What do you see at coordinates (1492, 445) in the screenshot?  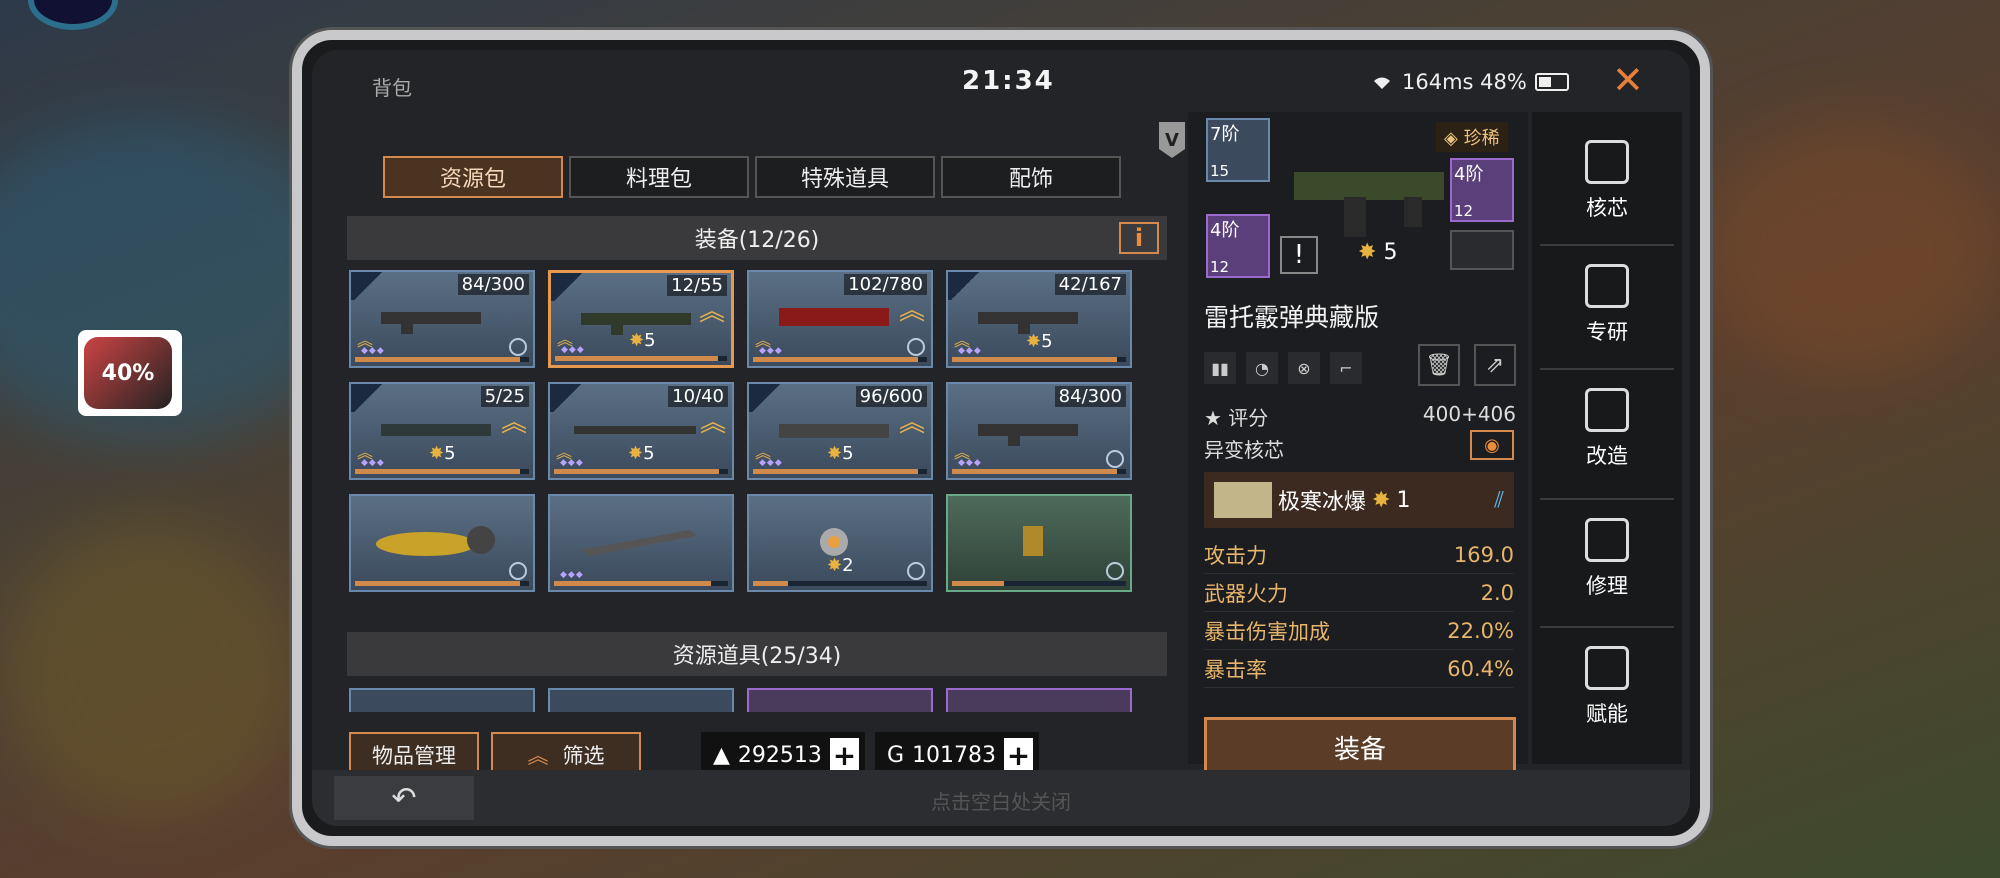 I see `eye-icon: ◉` at bounding box center [1492, 445].